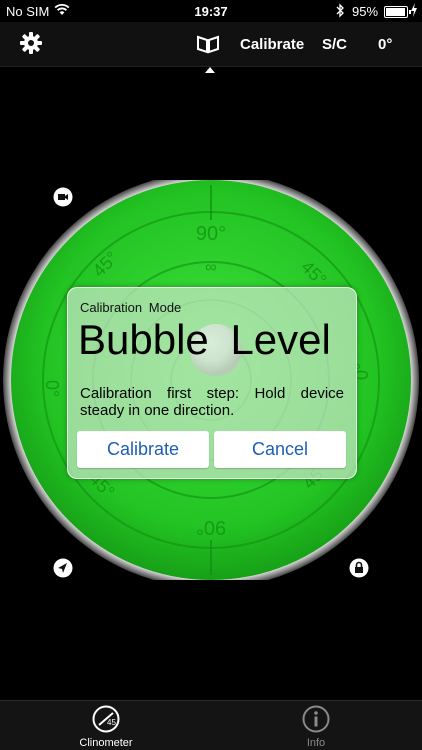 This screenshot has width=422, height=750. I want to click on tab-label-info: Info, so click(316, 743).